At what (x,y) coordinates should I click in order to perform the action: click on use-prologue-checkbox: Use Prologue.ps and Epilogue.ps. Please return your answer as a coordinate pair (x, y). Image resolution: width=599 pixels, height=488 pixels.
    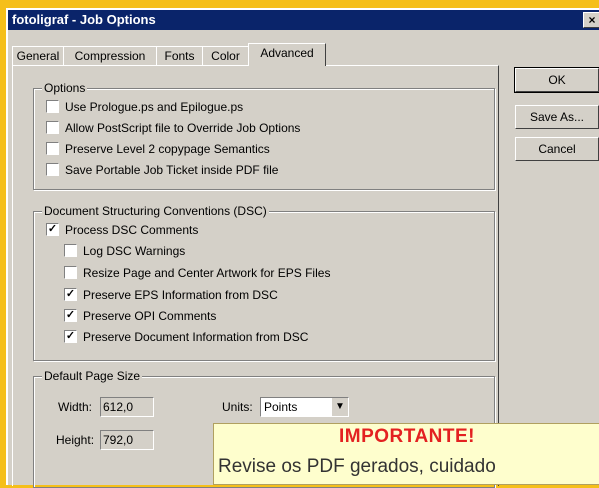
    Looking at the image, I should click on (144, 107).